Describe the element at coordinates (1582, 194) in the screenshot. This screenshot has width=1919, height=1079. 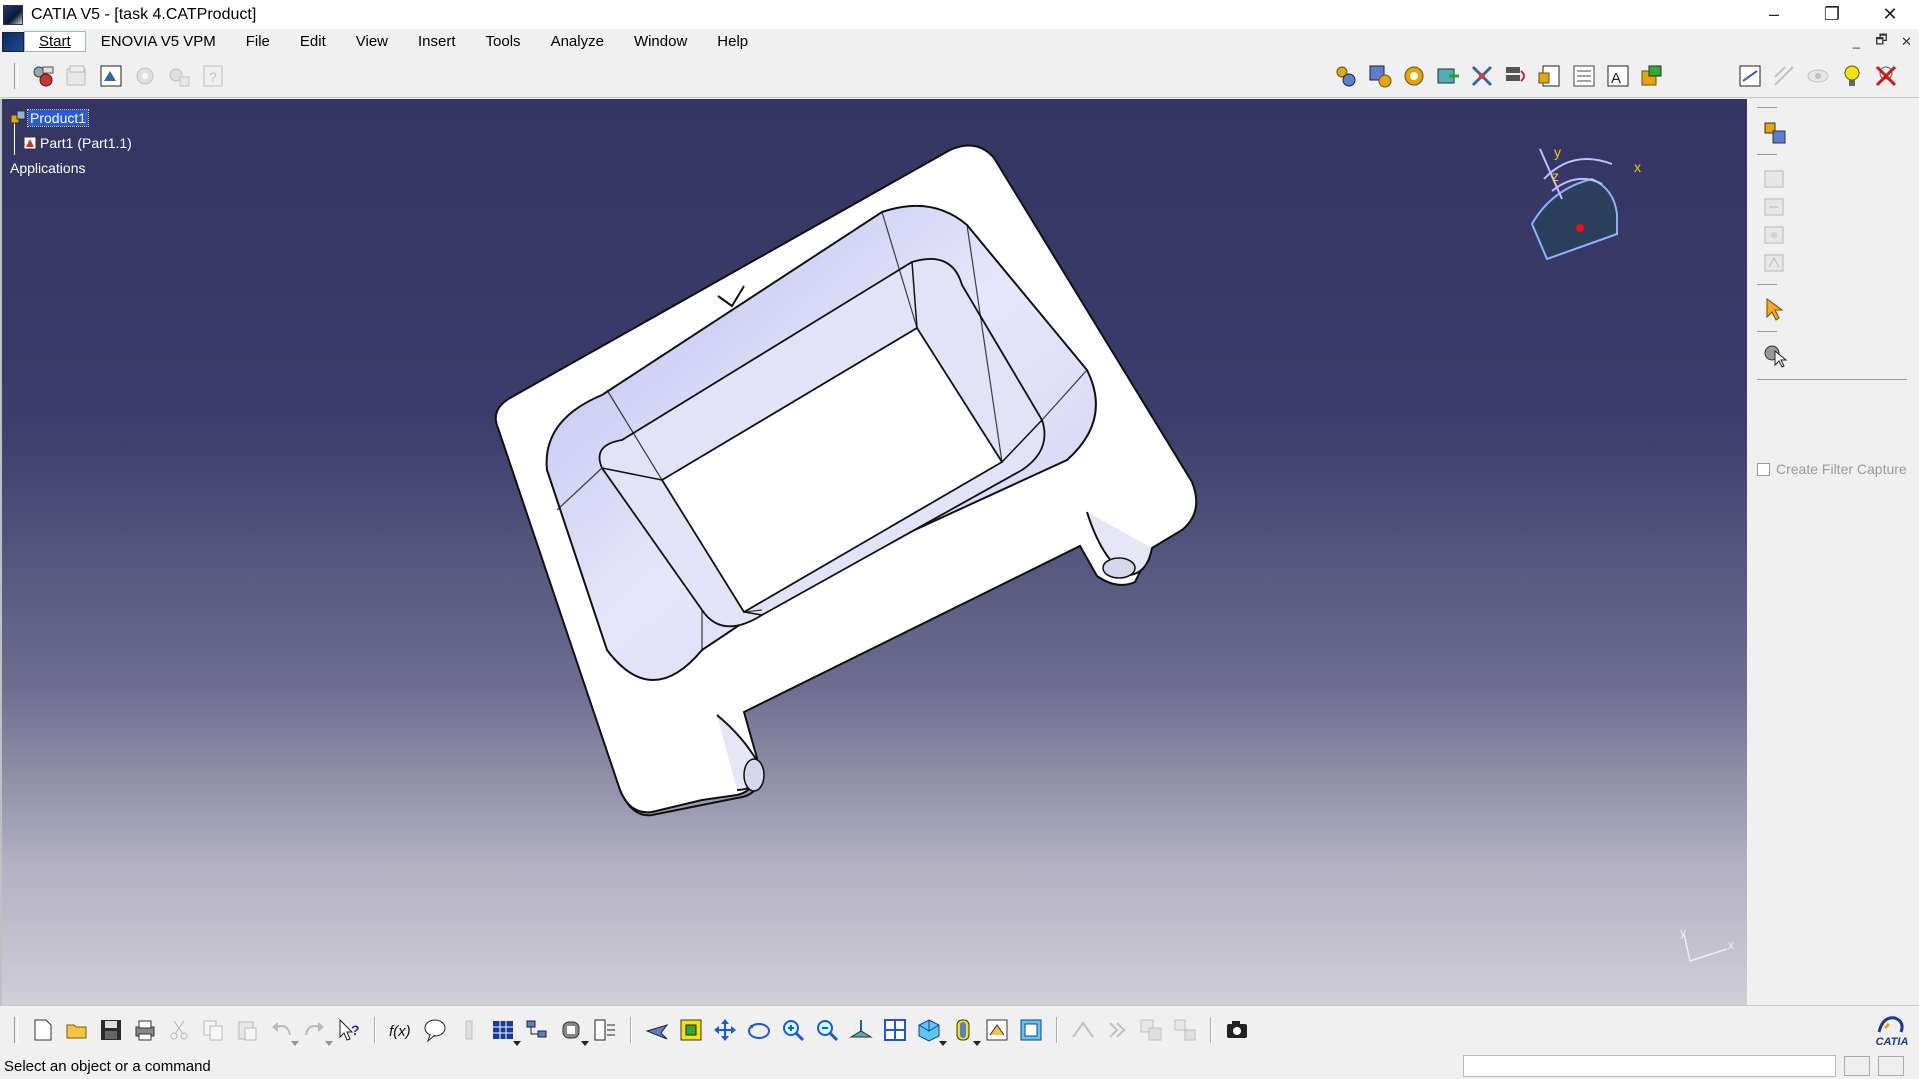
I see `compass-widget: y z x` at that location.